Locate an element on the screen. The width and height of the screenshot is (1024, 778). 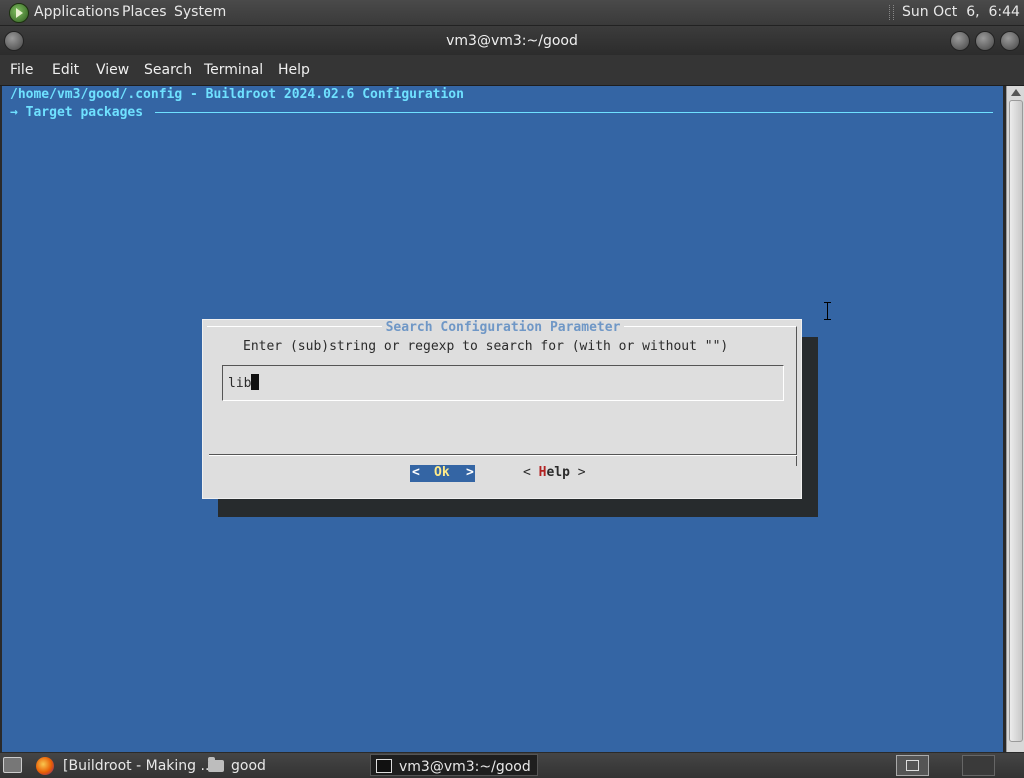
places-menu: Places is located at coordinates (144, 12).